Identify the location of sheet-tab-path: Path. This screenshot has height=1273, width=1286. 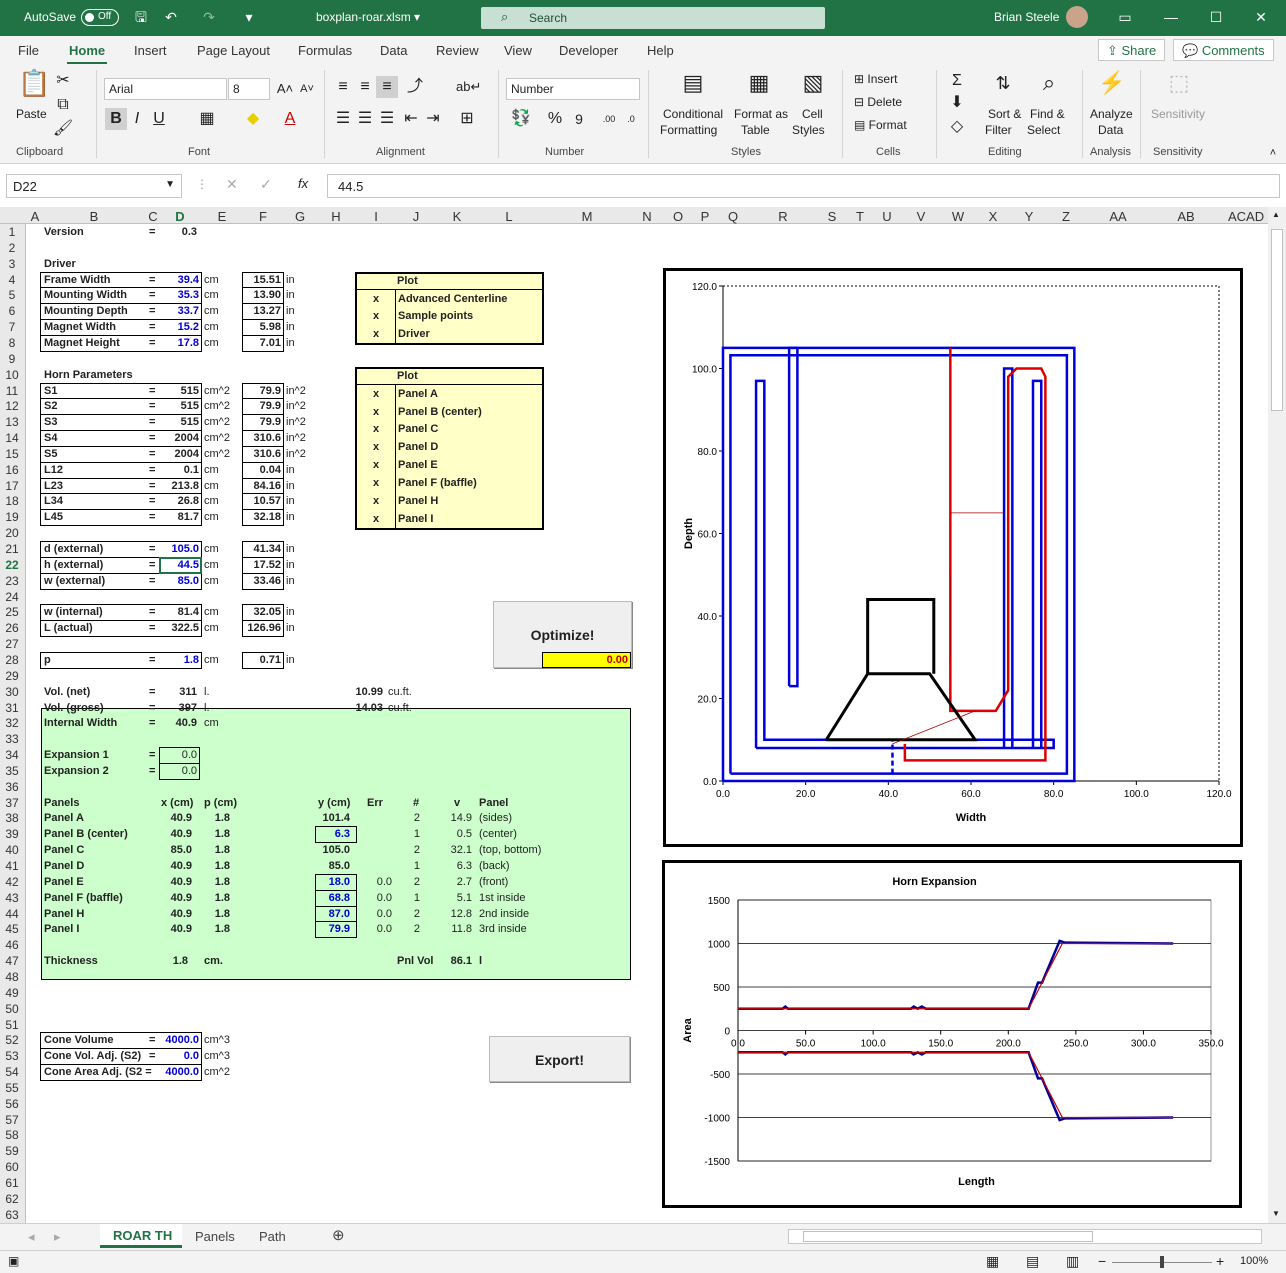
(272, 1236).